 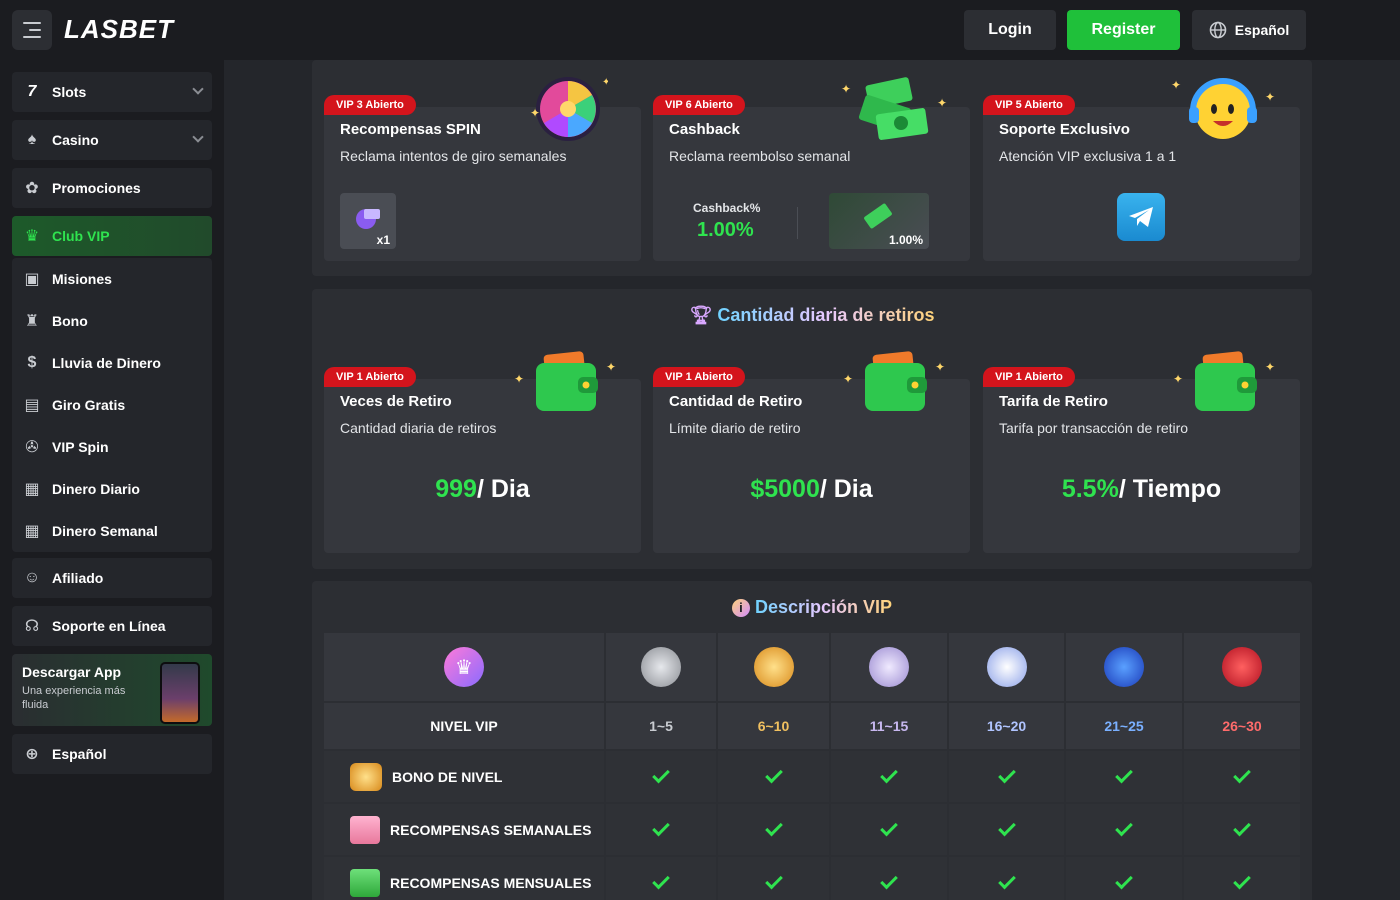 I want to click on globe-icon: ⊕, so click(x=32, y=754).